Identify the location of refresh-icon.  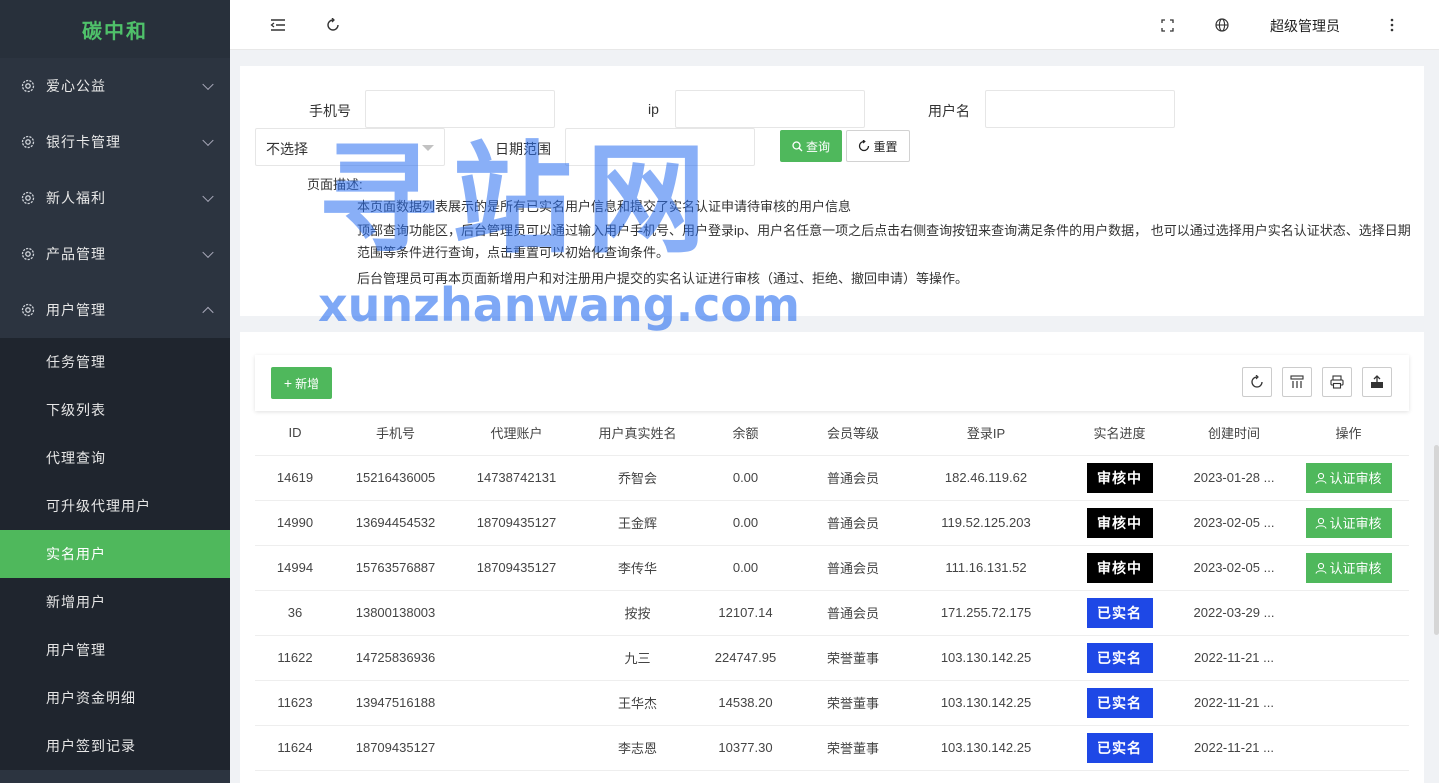
(333, 25).